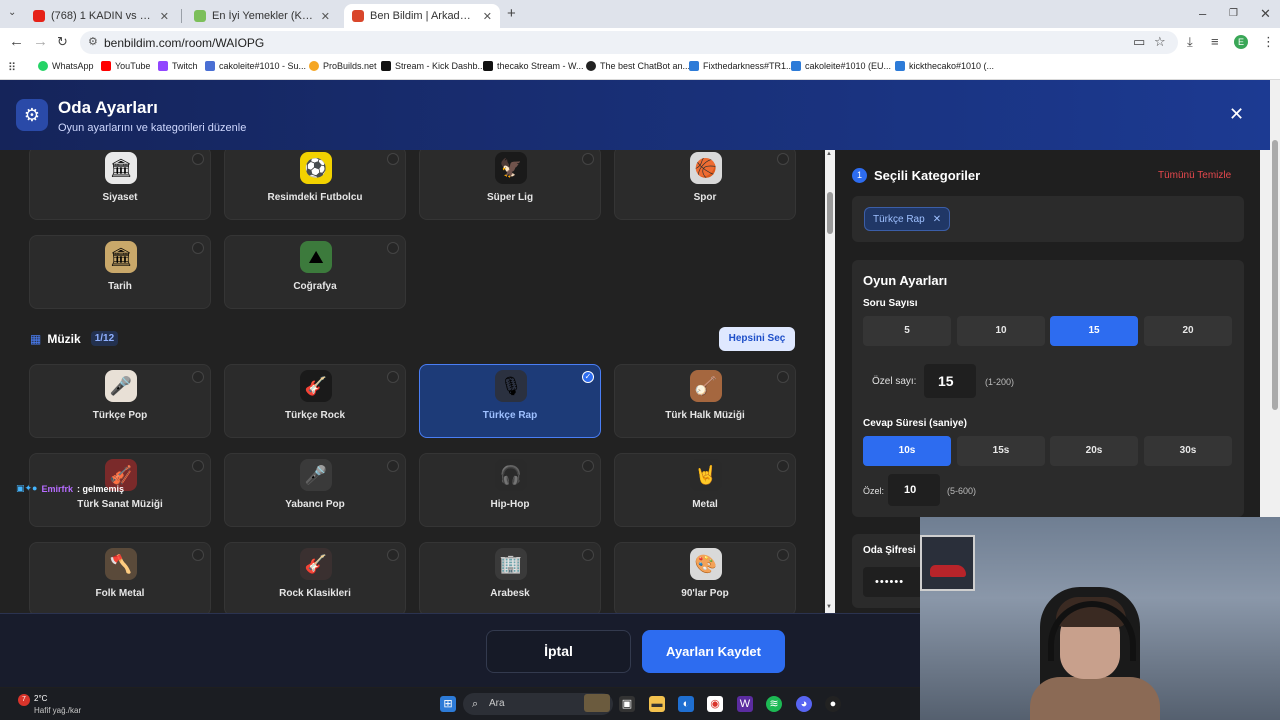 The image size is (1280, 720). I want to click on scroll-down-icon: ▼, so click(829, 607).